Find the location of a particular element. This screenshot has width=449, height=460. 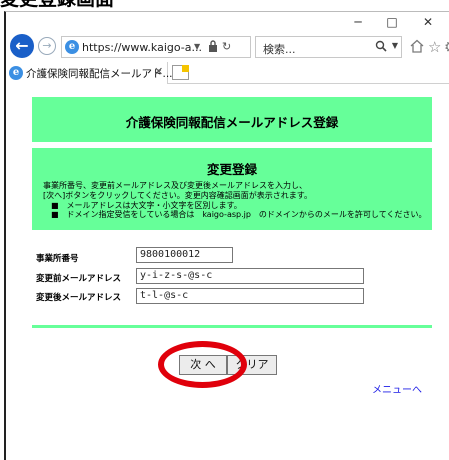

search-icon is located at coordinates (381, 47).